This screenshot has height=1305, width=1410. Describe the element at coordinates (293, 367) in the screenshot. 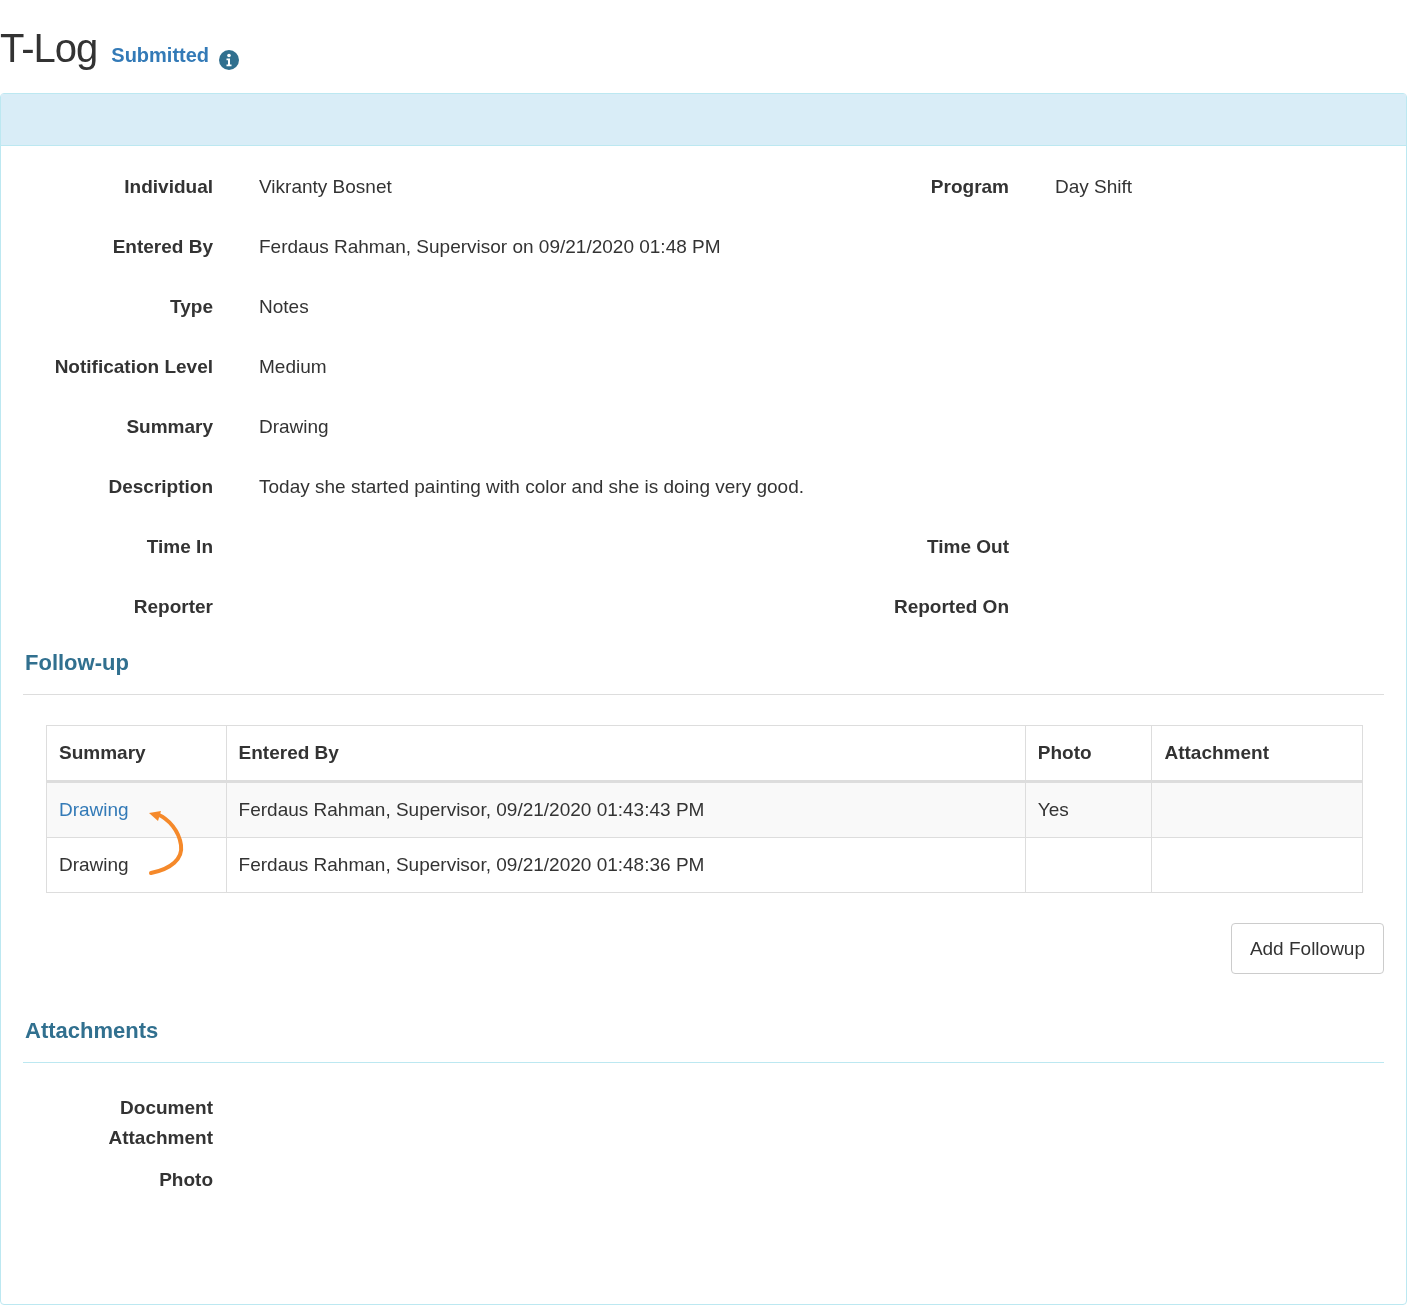

I see `field-value: Medium` at that location.